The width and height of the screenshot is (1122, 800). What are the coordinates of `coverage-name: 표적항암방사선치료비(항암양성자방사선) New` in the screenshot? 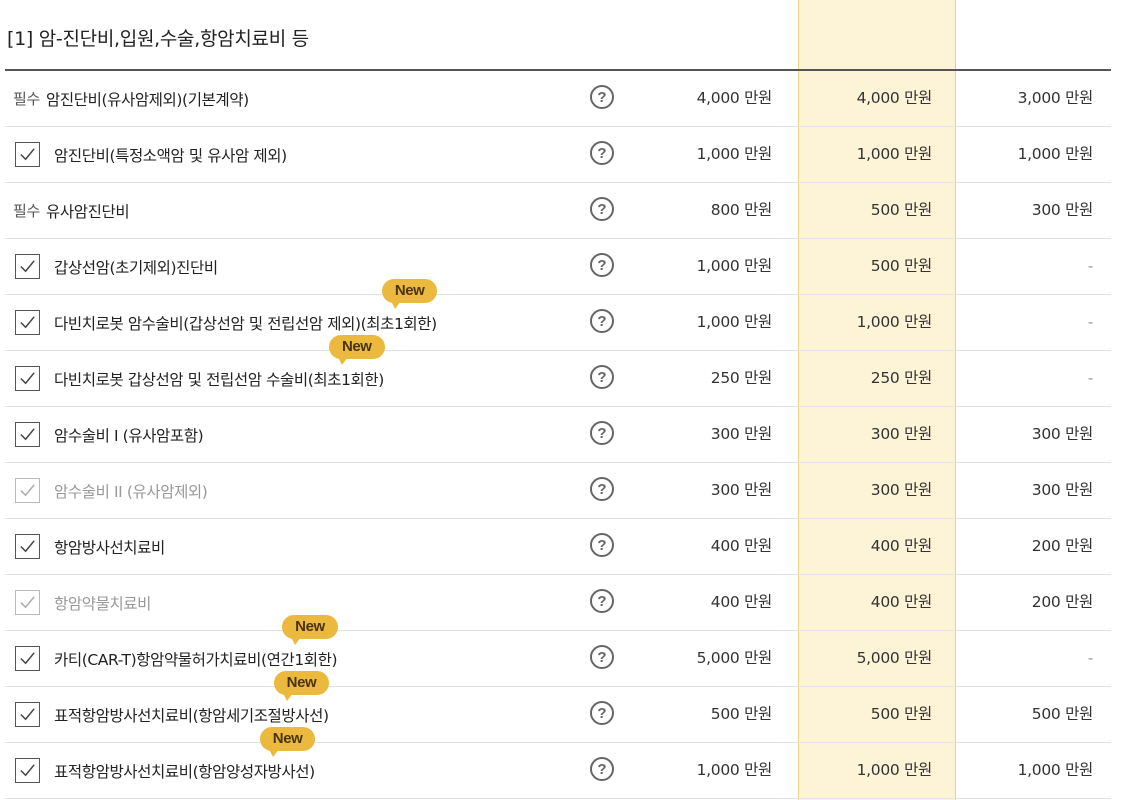 It's located at (185, 754).